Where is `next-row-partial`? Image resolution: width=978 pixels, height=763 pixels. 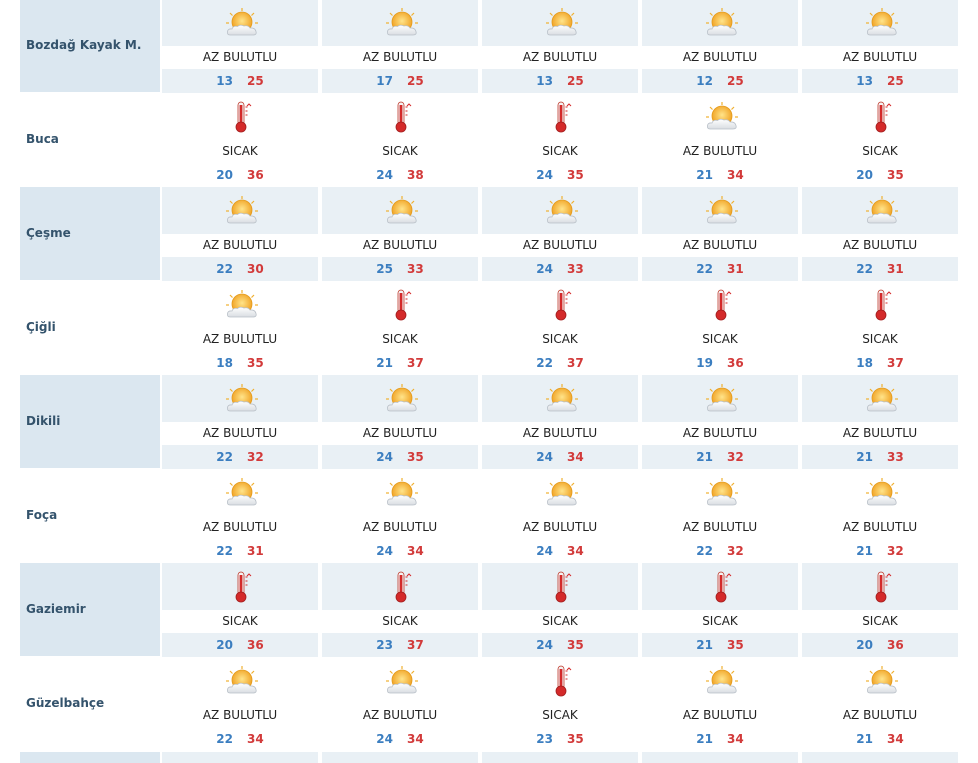 next-row-partial is located at coordinates (492, 757).